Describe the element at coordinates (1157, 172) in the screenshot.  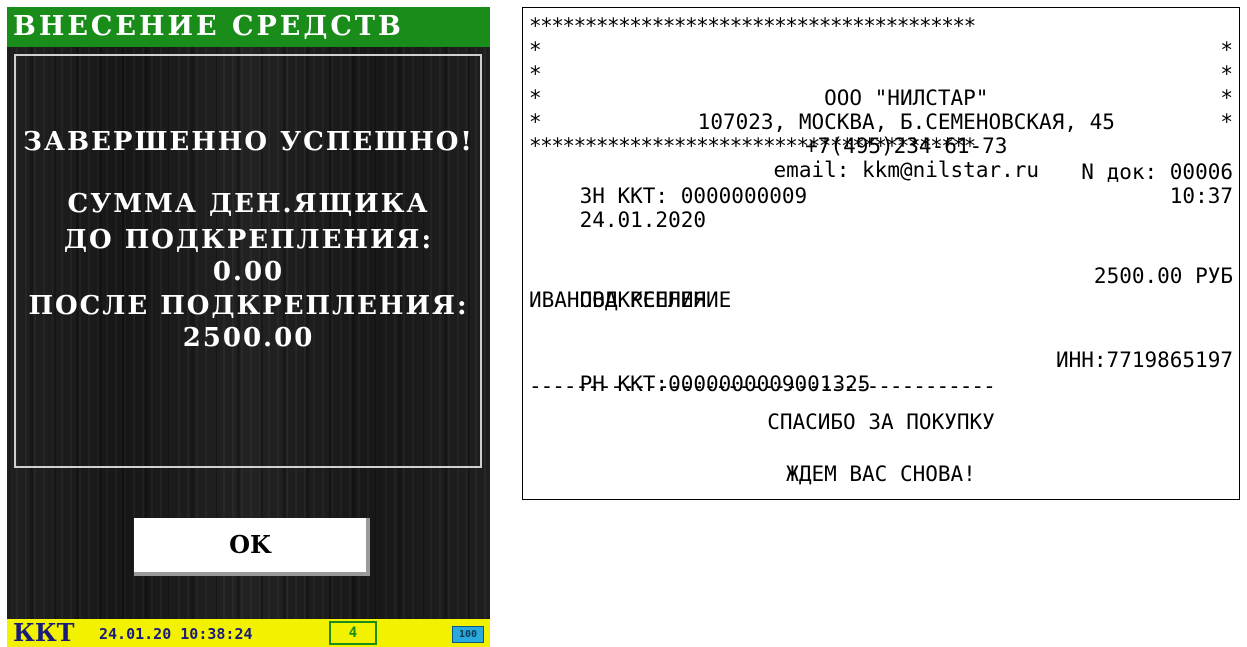
I see `receipt-doc-no: N док: 00006` at that location.